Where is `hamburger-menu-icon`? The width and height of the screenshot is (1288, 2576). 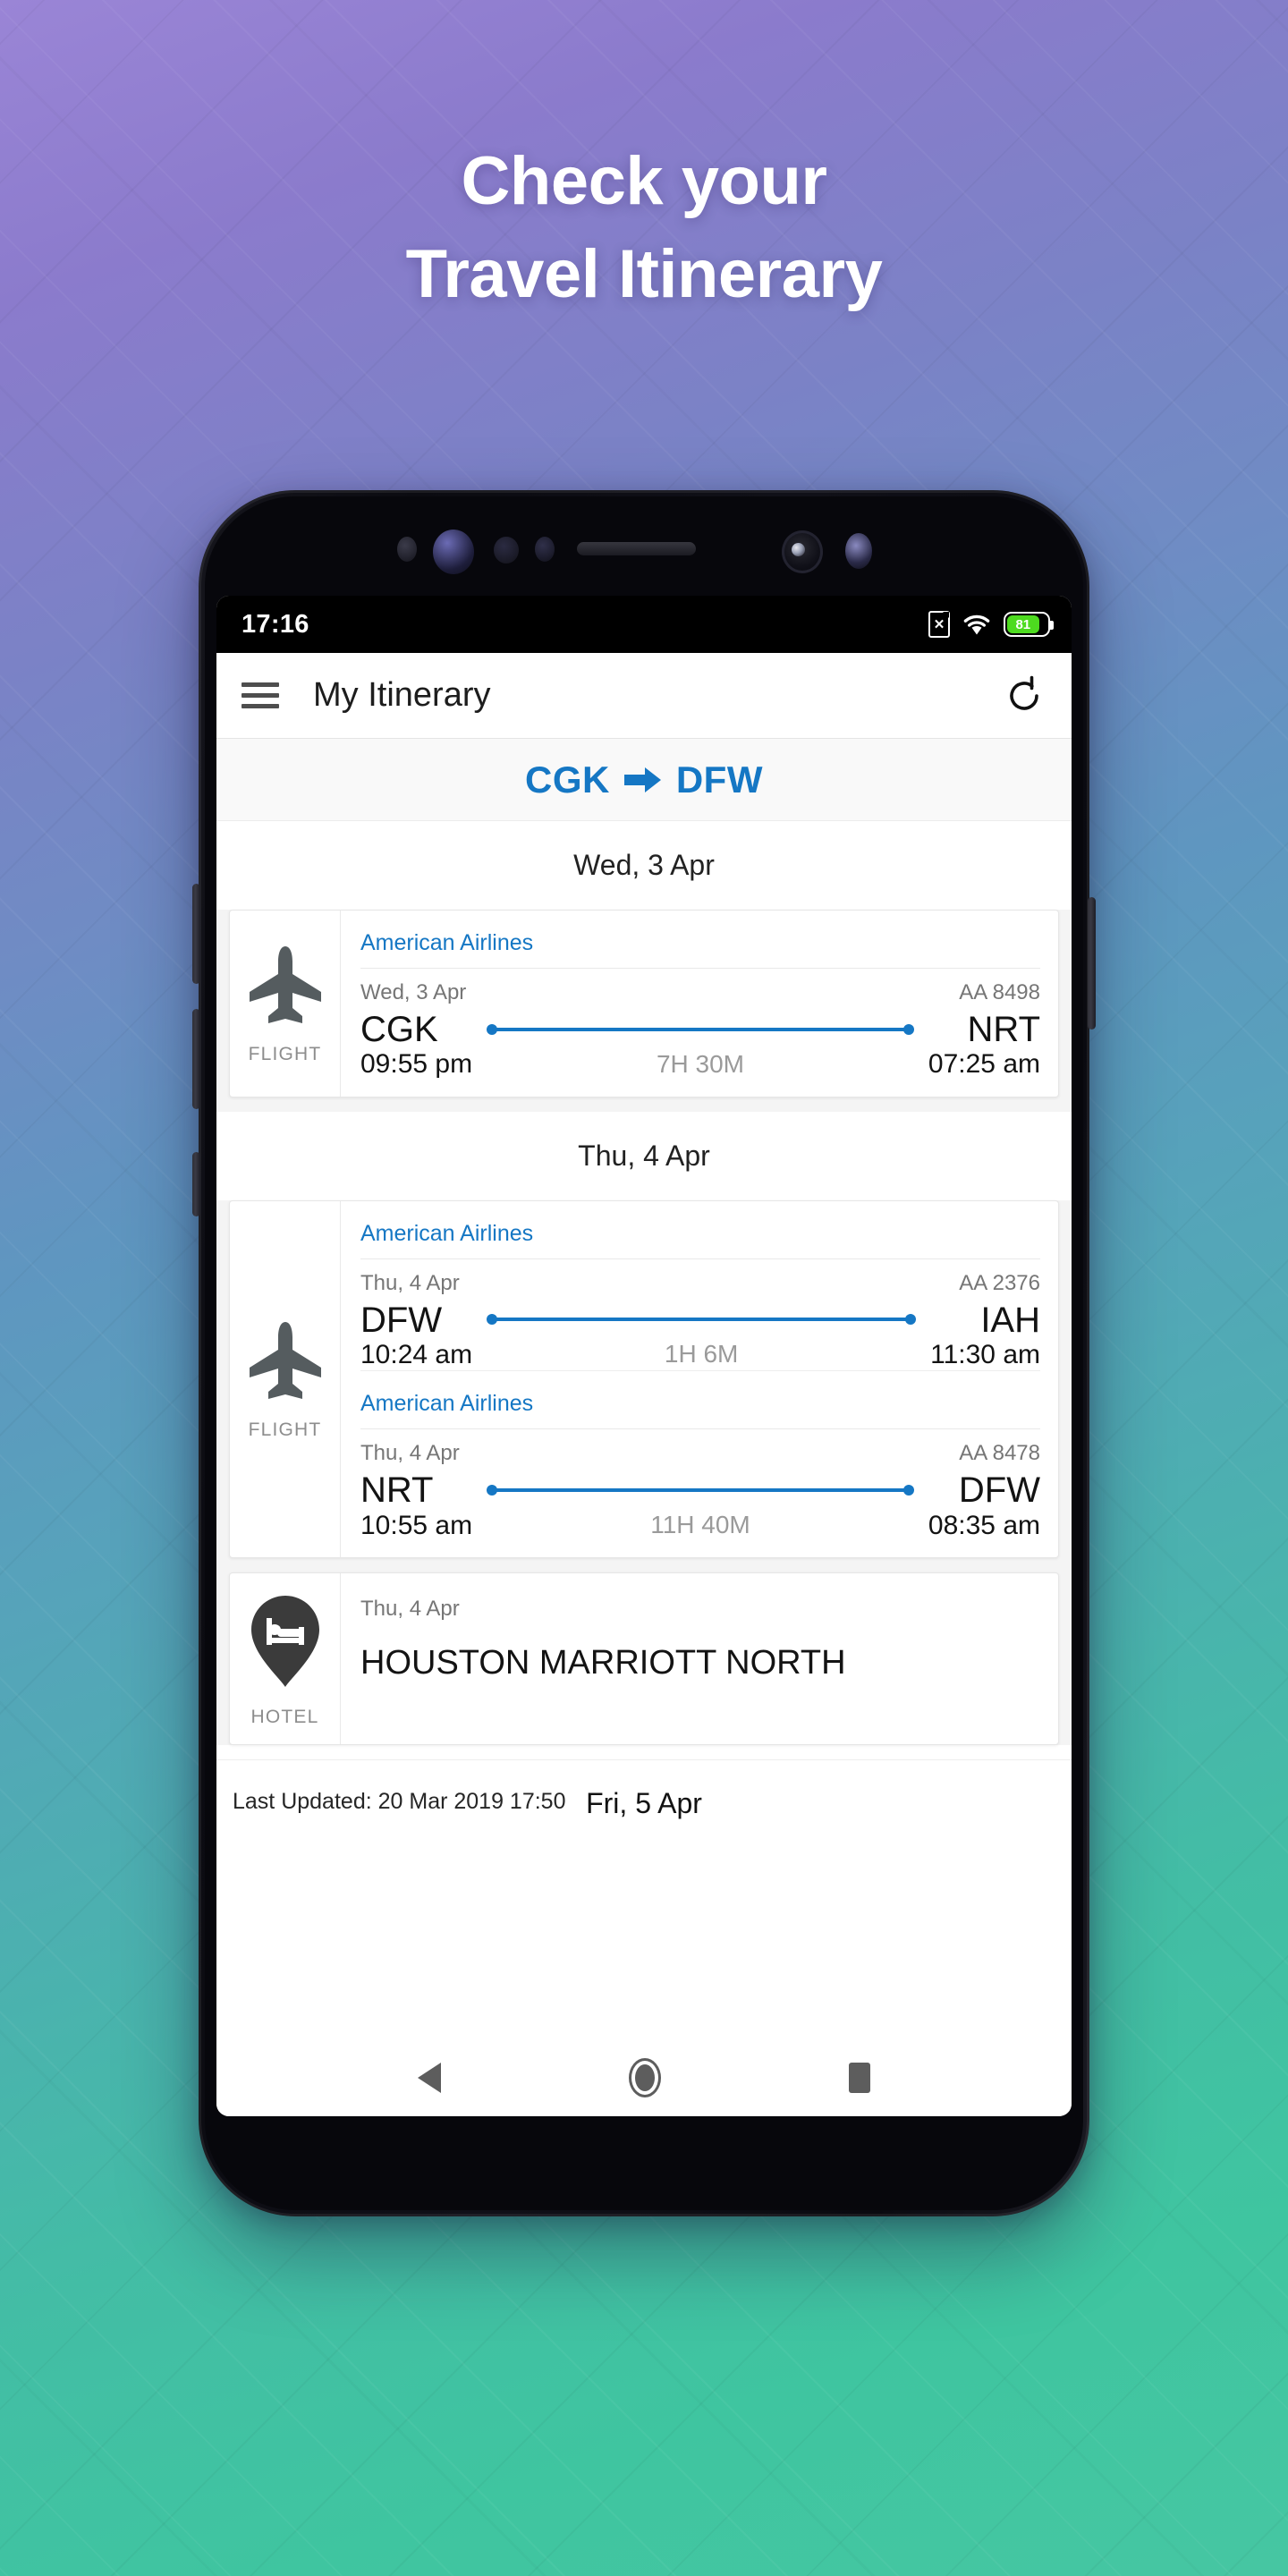
hamburger-menu-icon is located at coordinates (260, 695).